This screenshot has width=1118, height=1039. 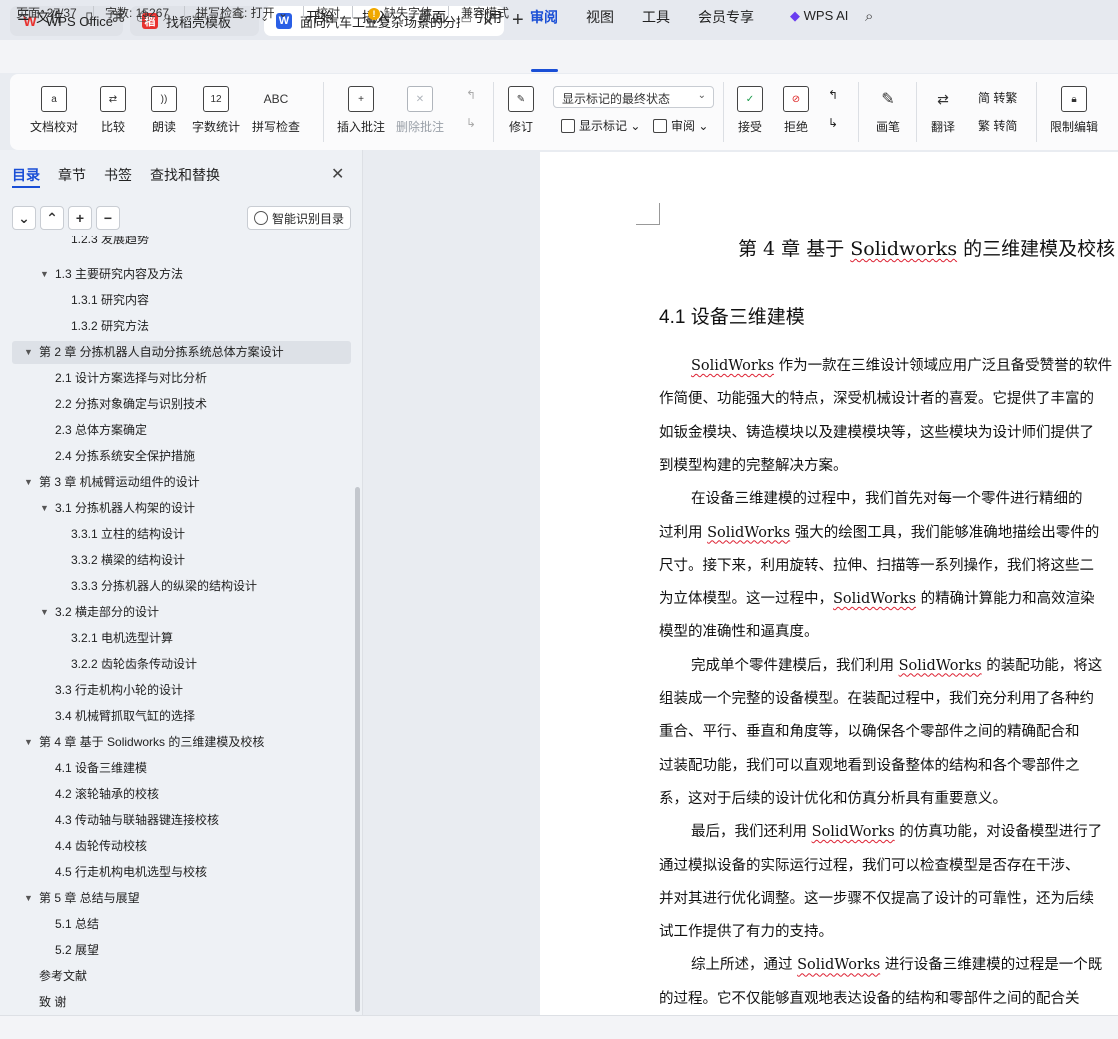 What do you see at coordinates (181, 976) in the screenshot?
I see `toc-item: 参考文献` at bounding box center [181, 976].